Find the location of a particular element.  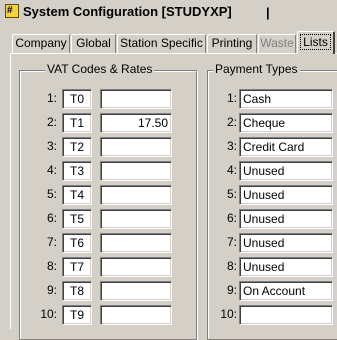

vat-row: 6: T5 is located at coordinates (108, 219).